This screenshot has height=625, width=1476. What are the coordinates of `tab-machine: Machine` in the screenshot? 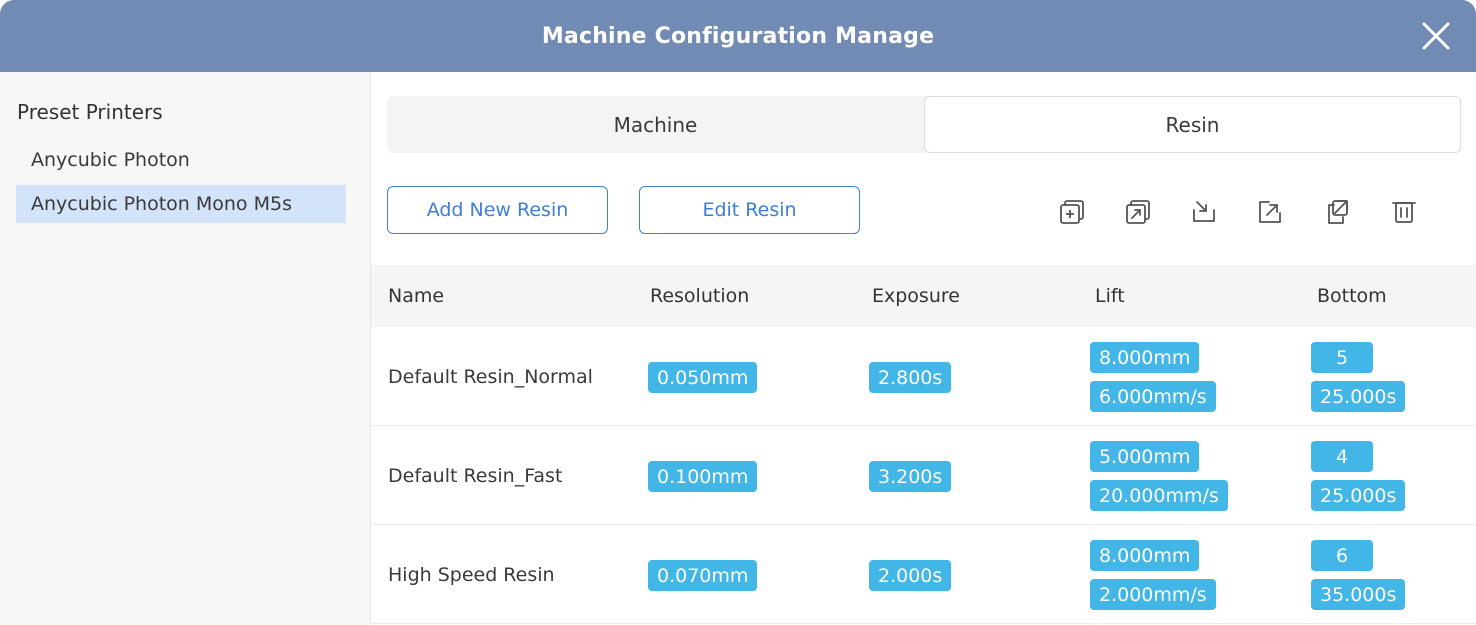 It's located at (655, 124).